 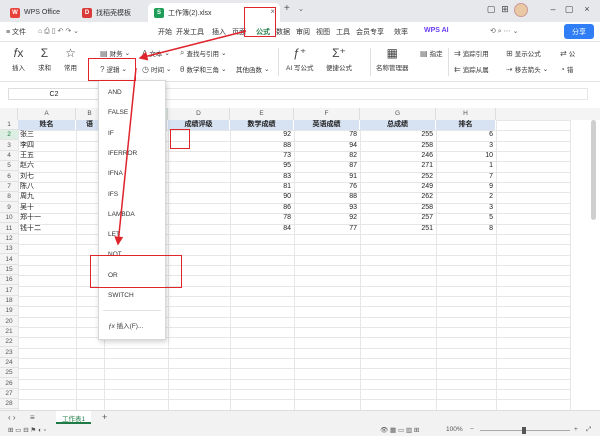 I want to click on trace-precedents-button: ⇉ 追踪引用, so click(x=471, y=53).